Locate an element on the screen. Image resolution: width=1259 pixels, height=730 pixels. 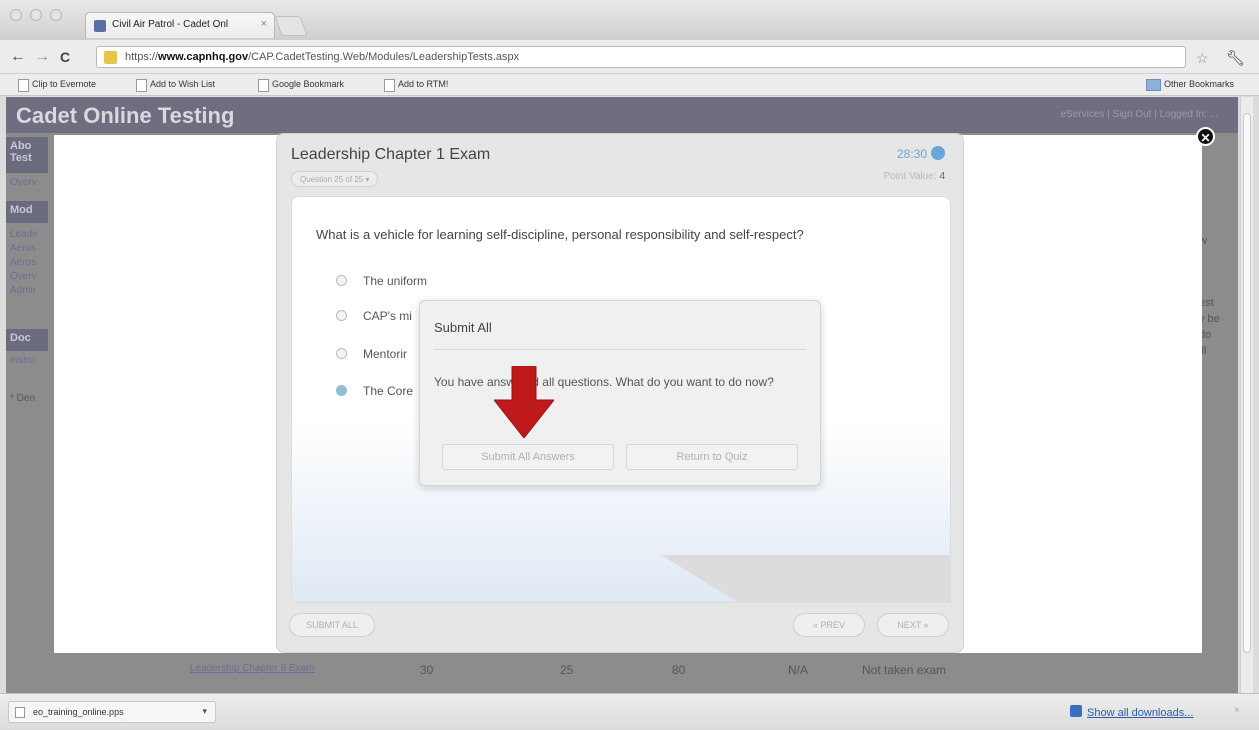
table-cell: 30 is located at coordinates (427, 670).